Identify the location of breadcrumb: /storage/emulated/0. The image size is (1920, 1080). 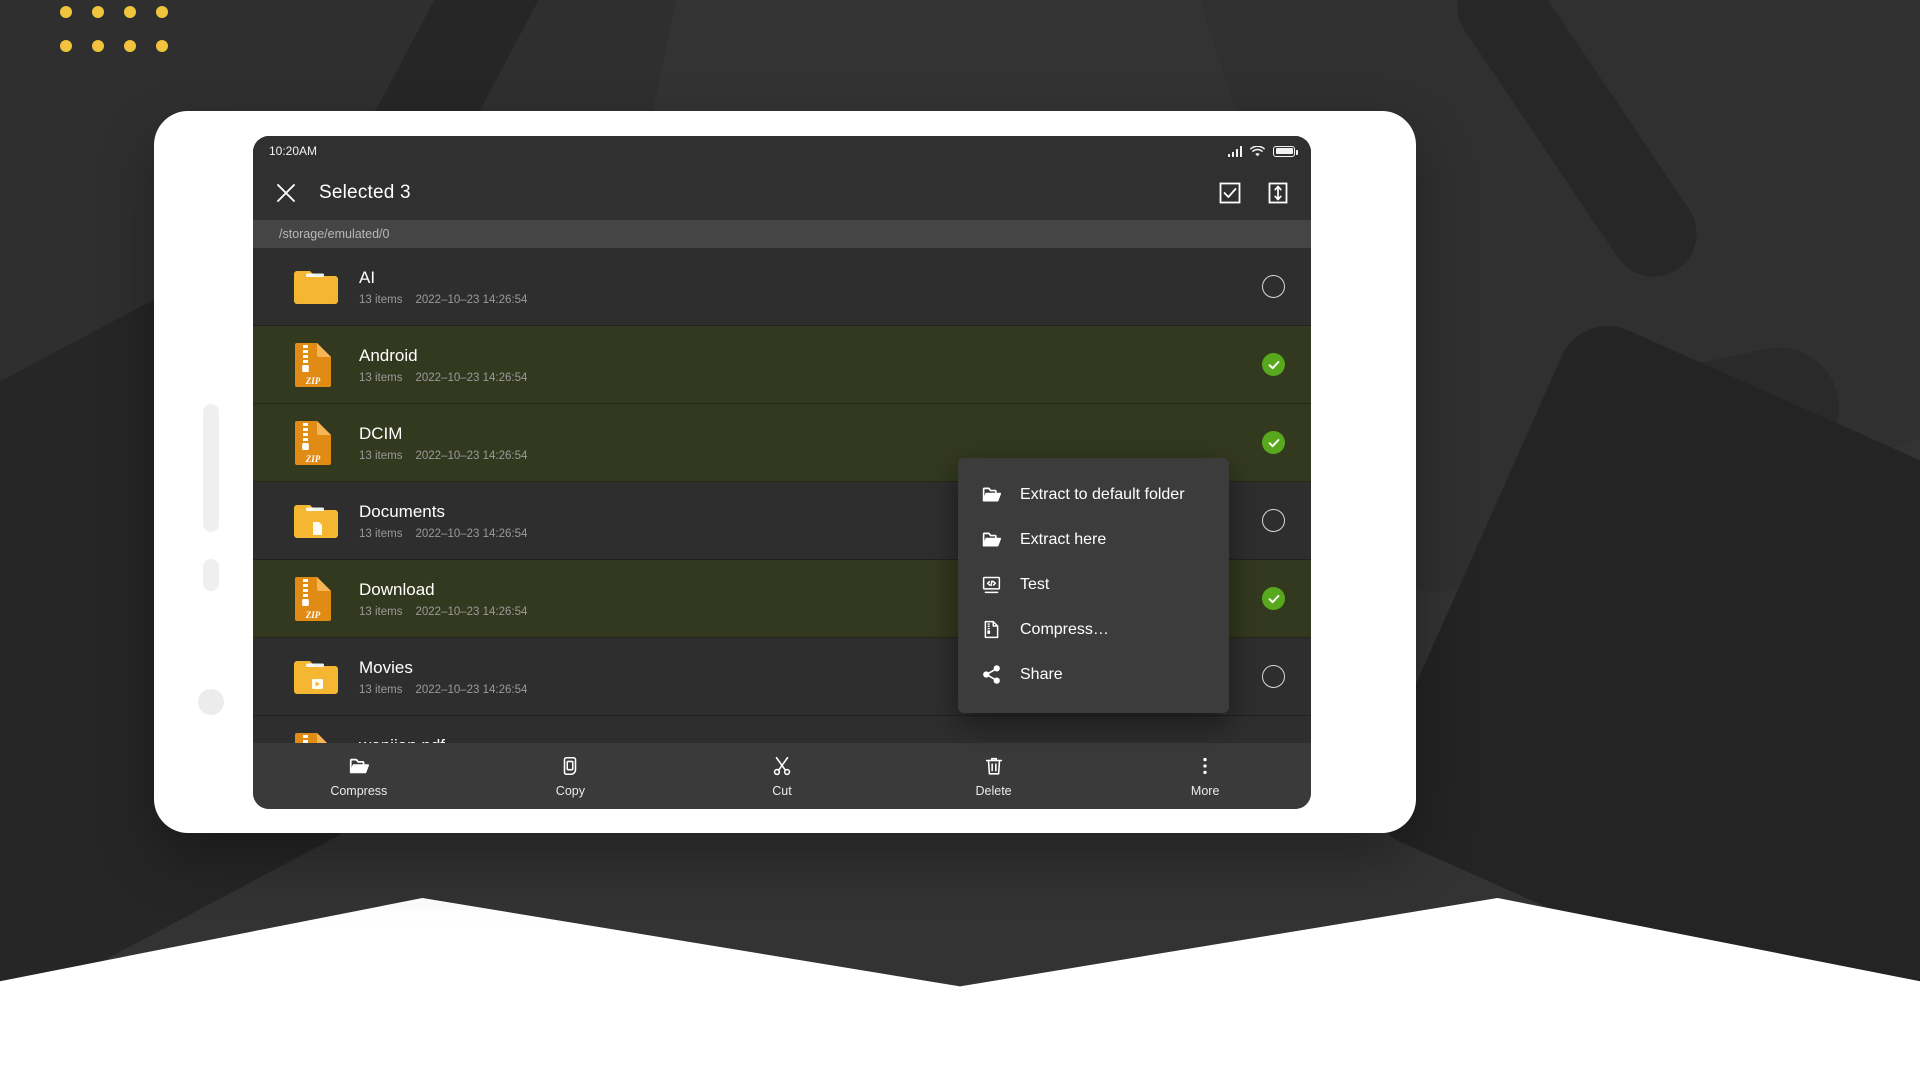
(782, 234).